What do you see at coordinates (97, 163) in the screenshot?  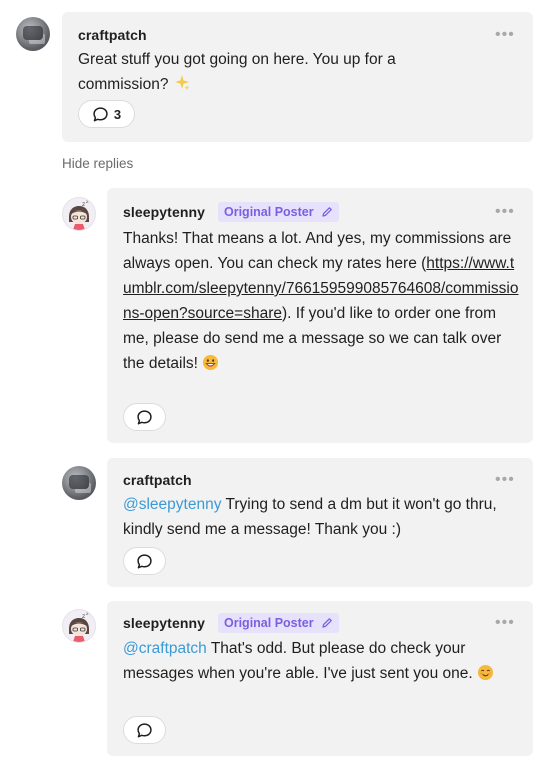 I see `hide-replies-link: Hide replies` at bounding box center [97, 163].